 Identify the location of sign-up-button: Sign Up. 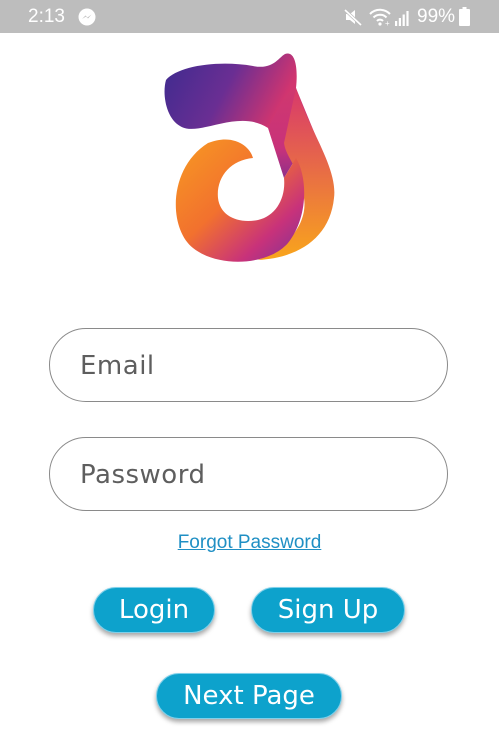
(328, 610).